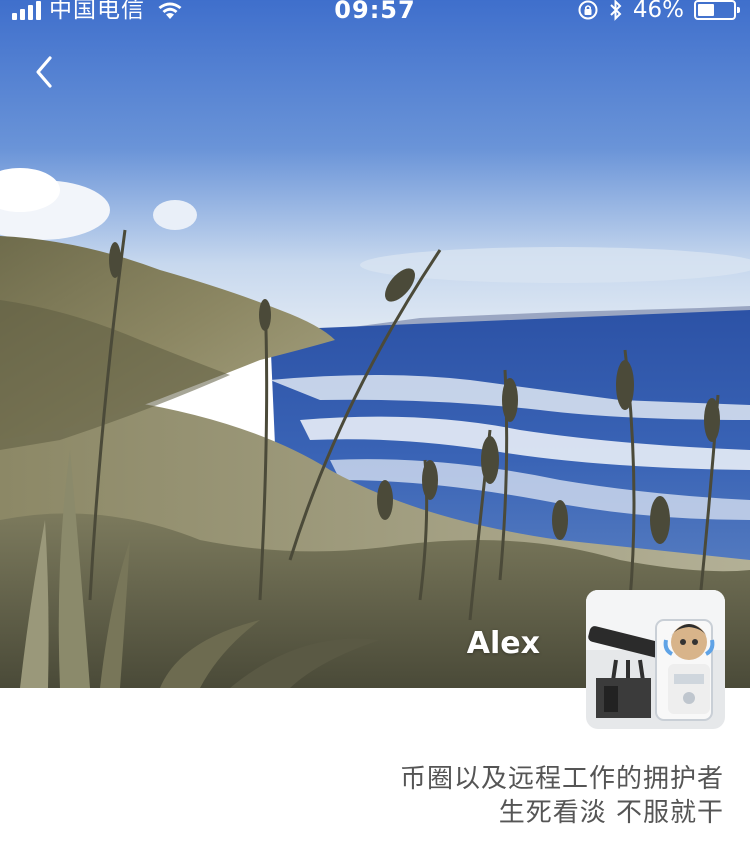  Describe the element at coordinates (561, 779) in the screenshot. I see `bio-line: 币圈以及远程工作的拥护者` at that location.